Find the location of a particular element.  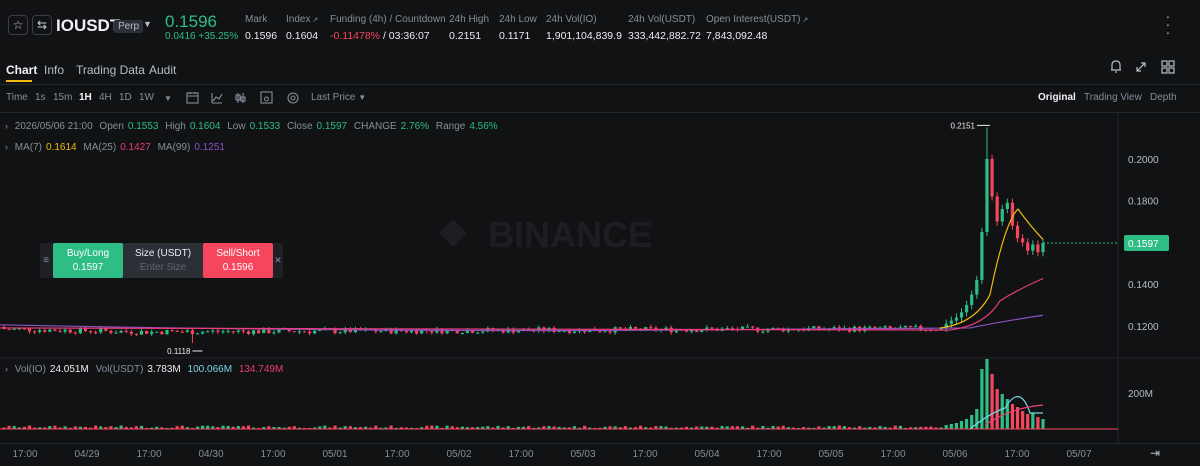

time-tick-label: 05/03 is located at coordinates (583, 454).